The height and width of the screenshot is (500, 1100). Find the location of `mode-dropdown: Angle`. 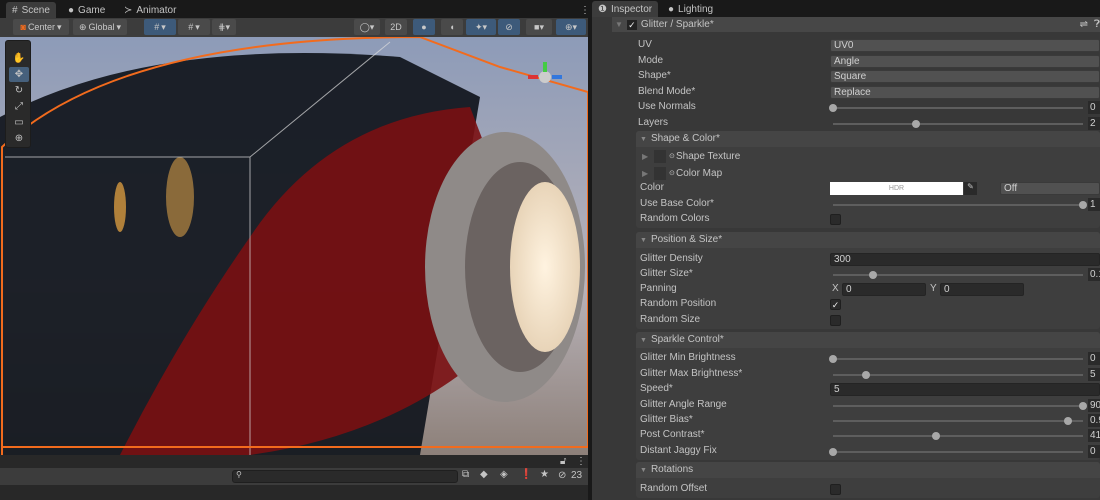

mode-dropdown: Angle is located at coordinates (965, 61).